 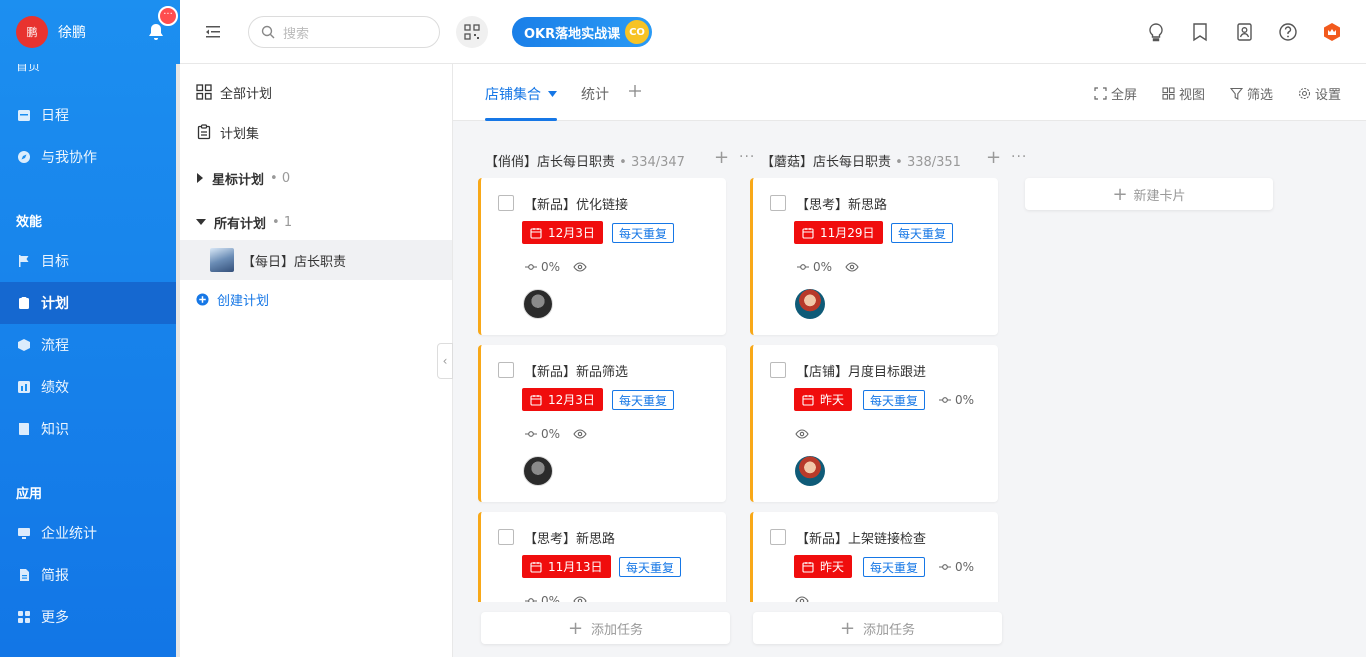 What do you see at coordinates (316, 299) in the screenshot?
I see `create-plan-button: 创建计划` at bounding box center [316, 299].